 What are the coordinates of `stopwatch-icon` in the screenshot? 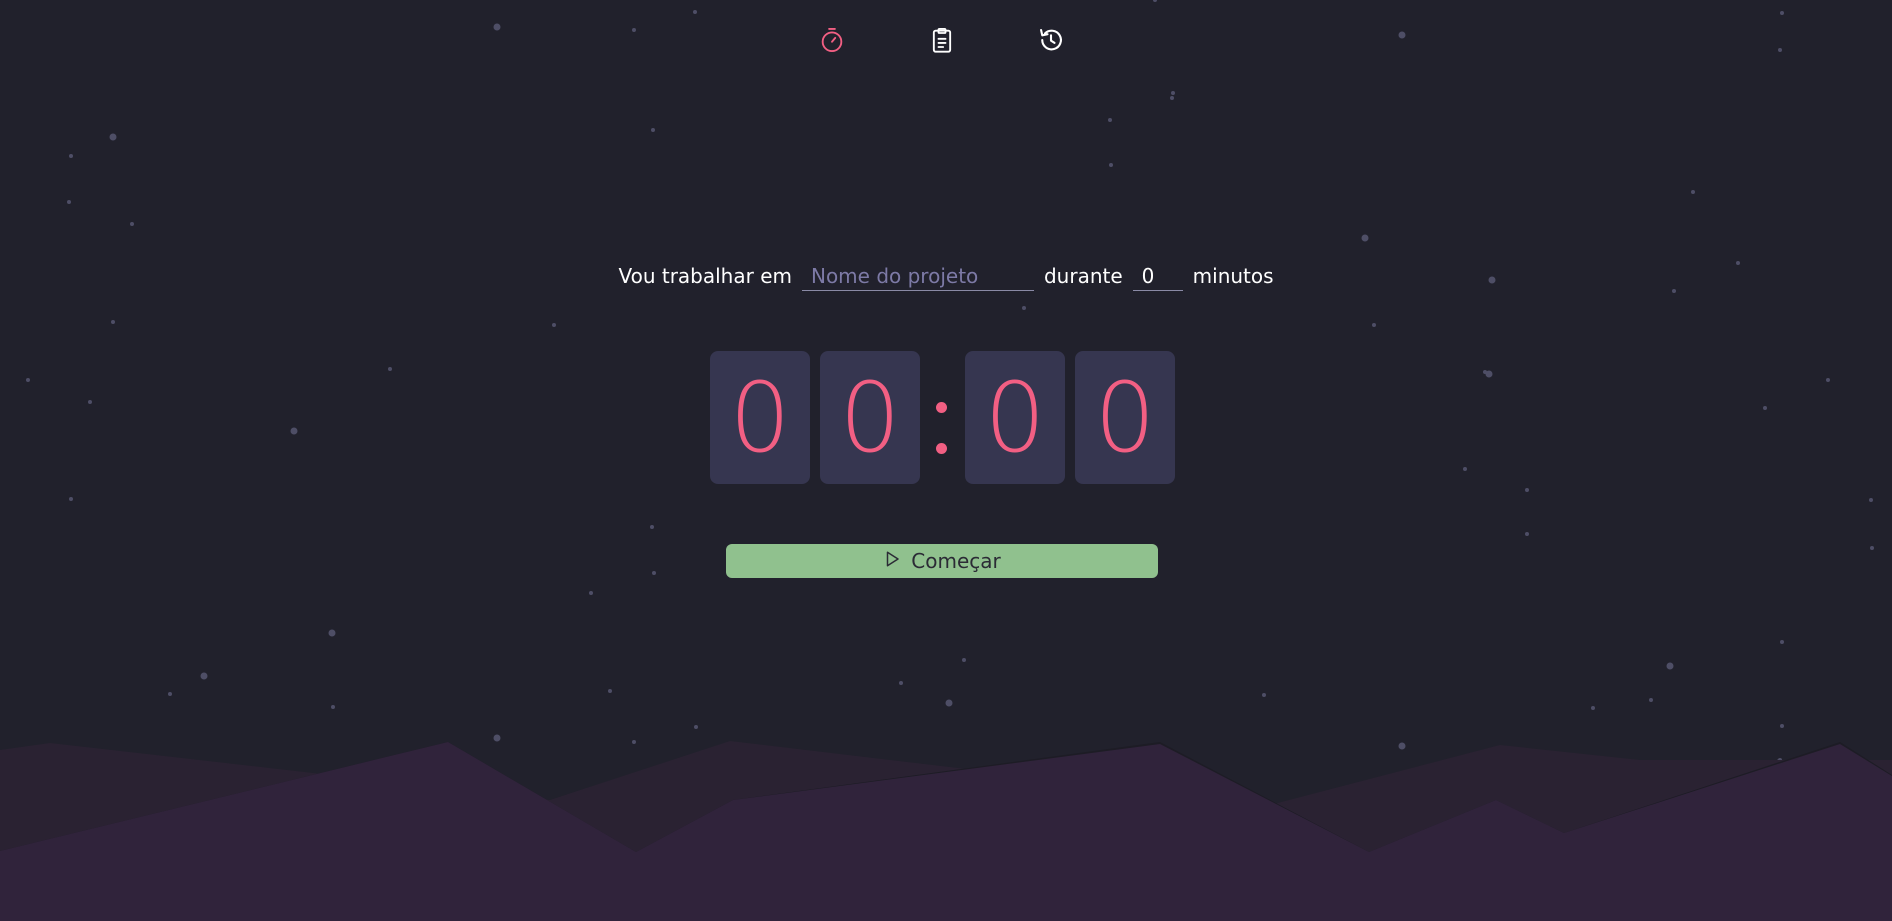 It's located at (832, 42).